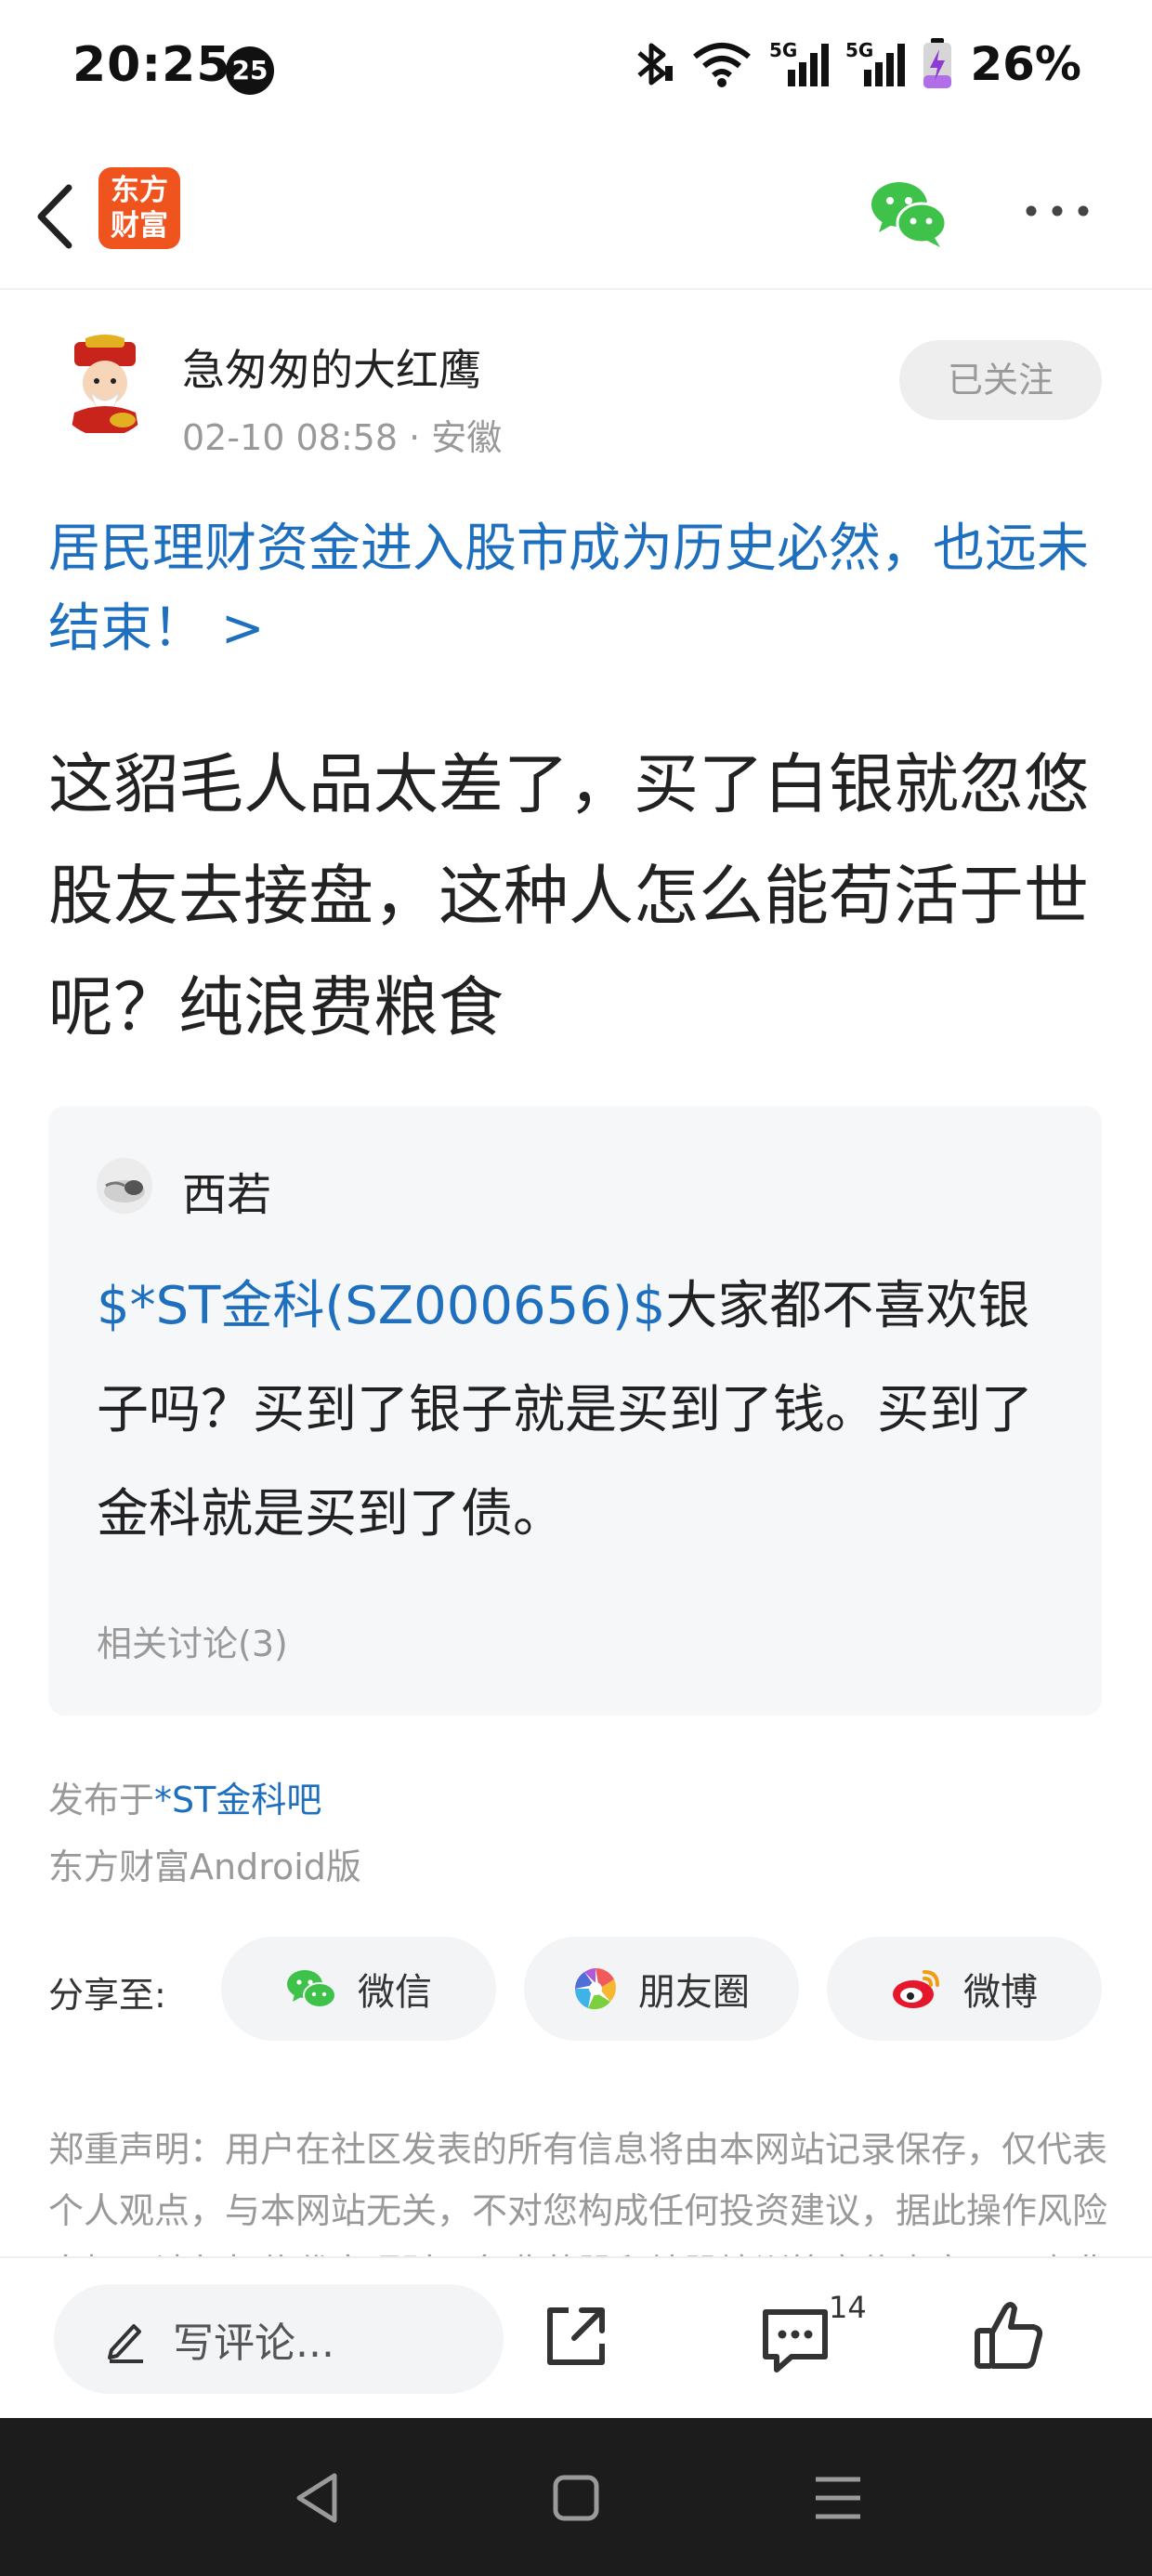  I want to click on logo-line-1: 东方, so click(139, 190).